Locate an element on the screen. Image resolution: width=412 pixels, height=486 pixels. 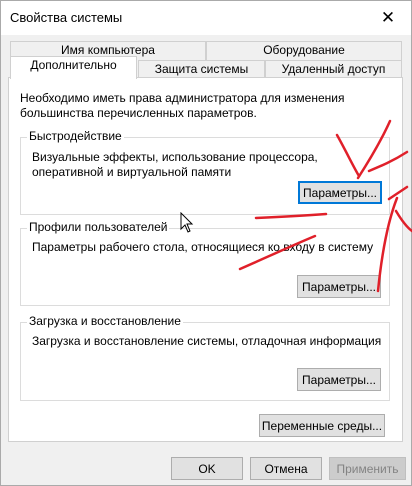
apply-button: Применить is located at coordinates (367, 468).